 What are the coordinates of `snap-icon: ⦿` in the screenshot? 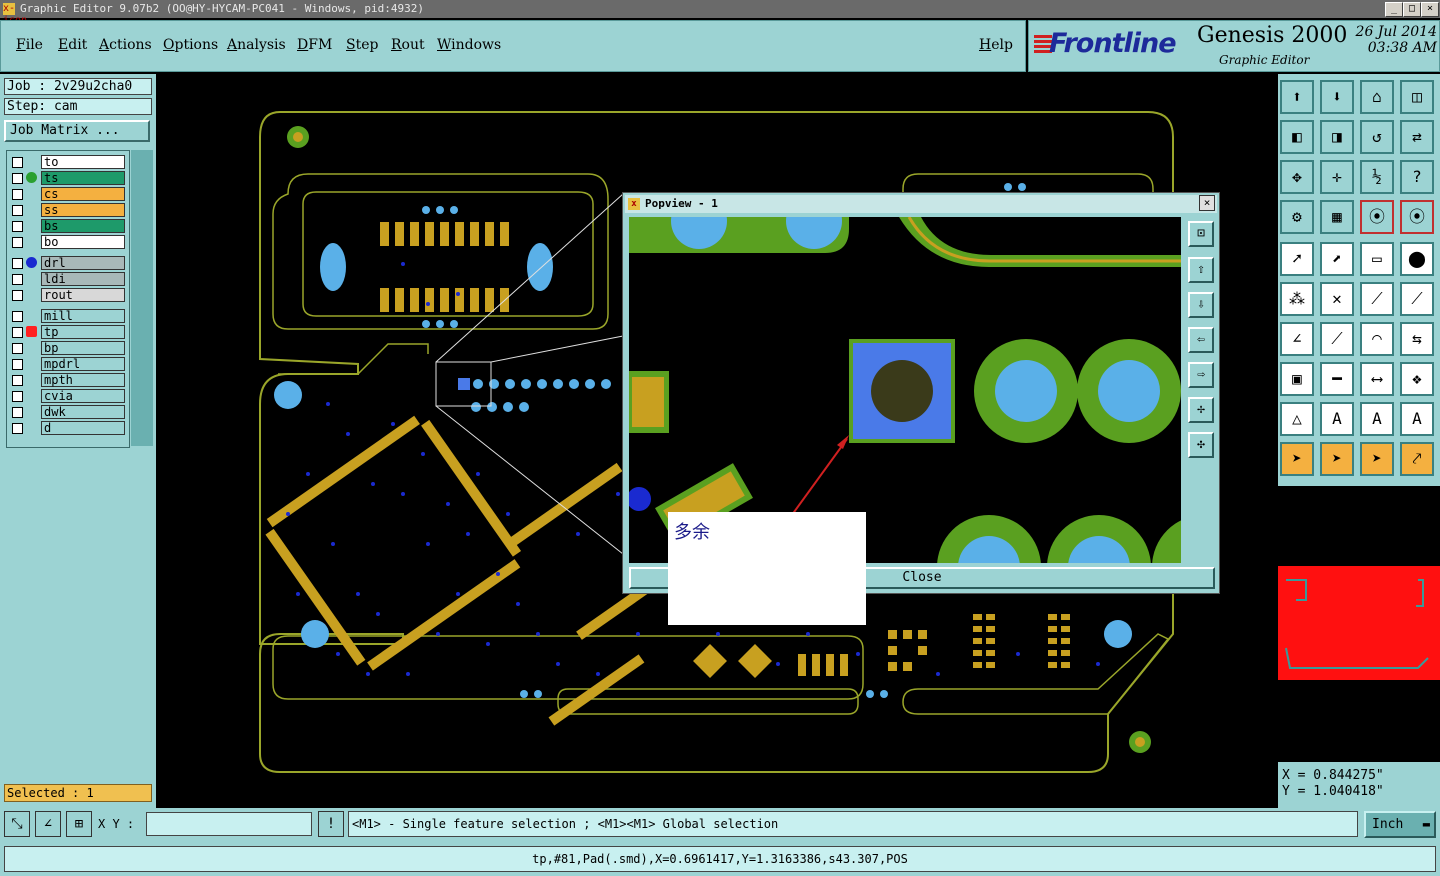 It's located at (1377, 217).